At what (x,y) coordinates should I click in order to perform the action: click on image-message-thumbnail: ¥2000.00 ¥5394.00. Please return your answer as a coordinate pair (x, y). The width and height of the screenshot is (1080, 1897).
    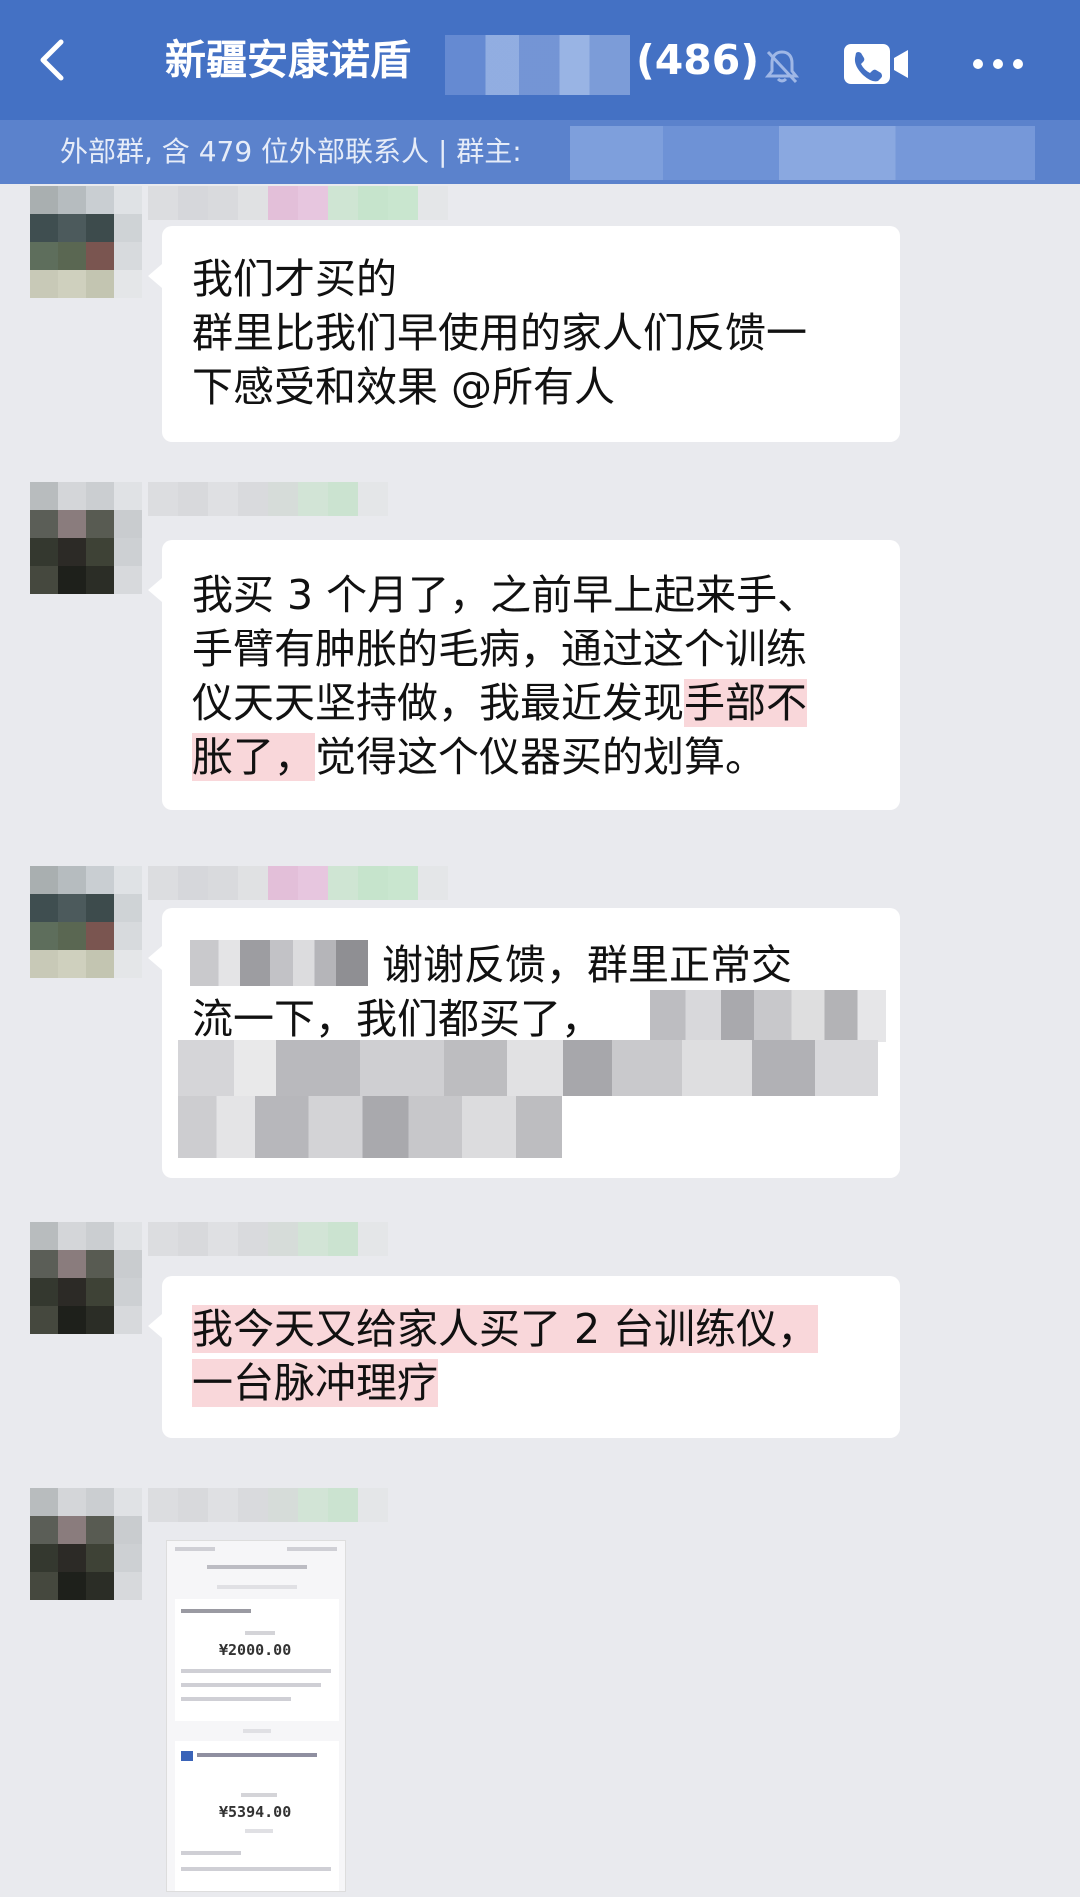
    Looking at the image, I should click on (256, 1716).